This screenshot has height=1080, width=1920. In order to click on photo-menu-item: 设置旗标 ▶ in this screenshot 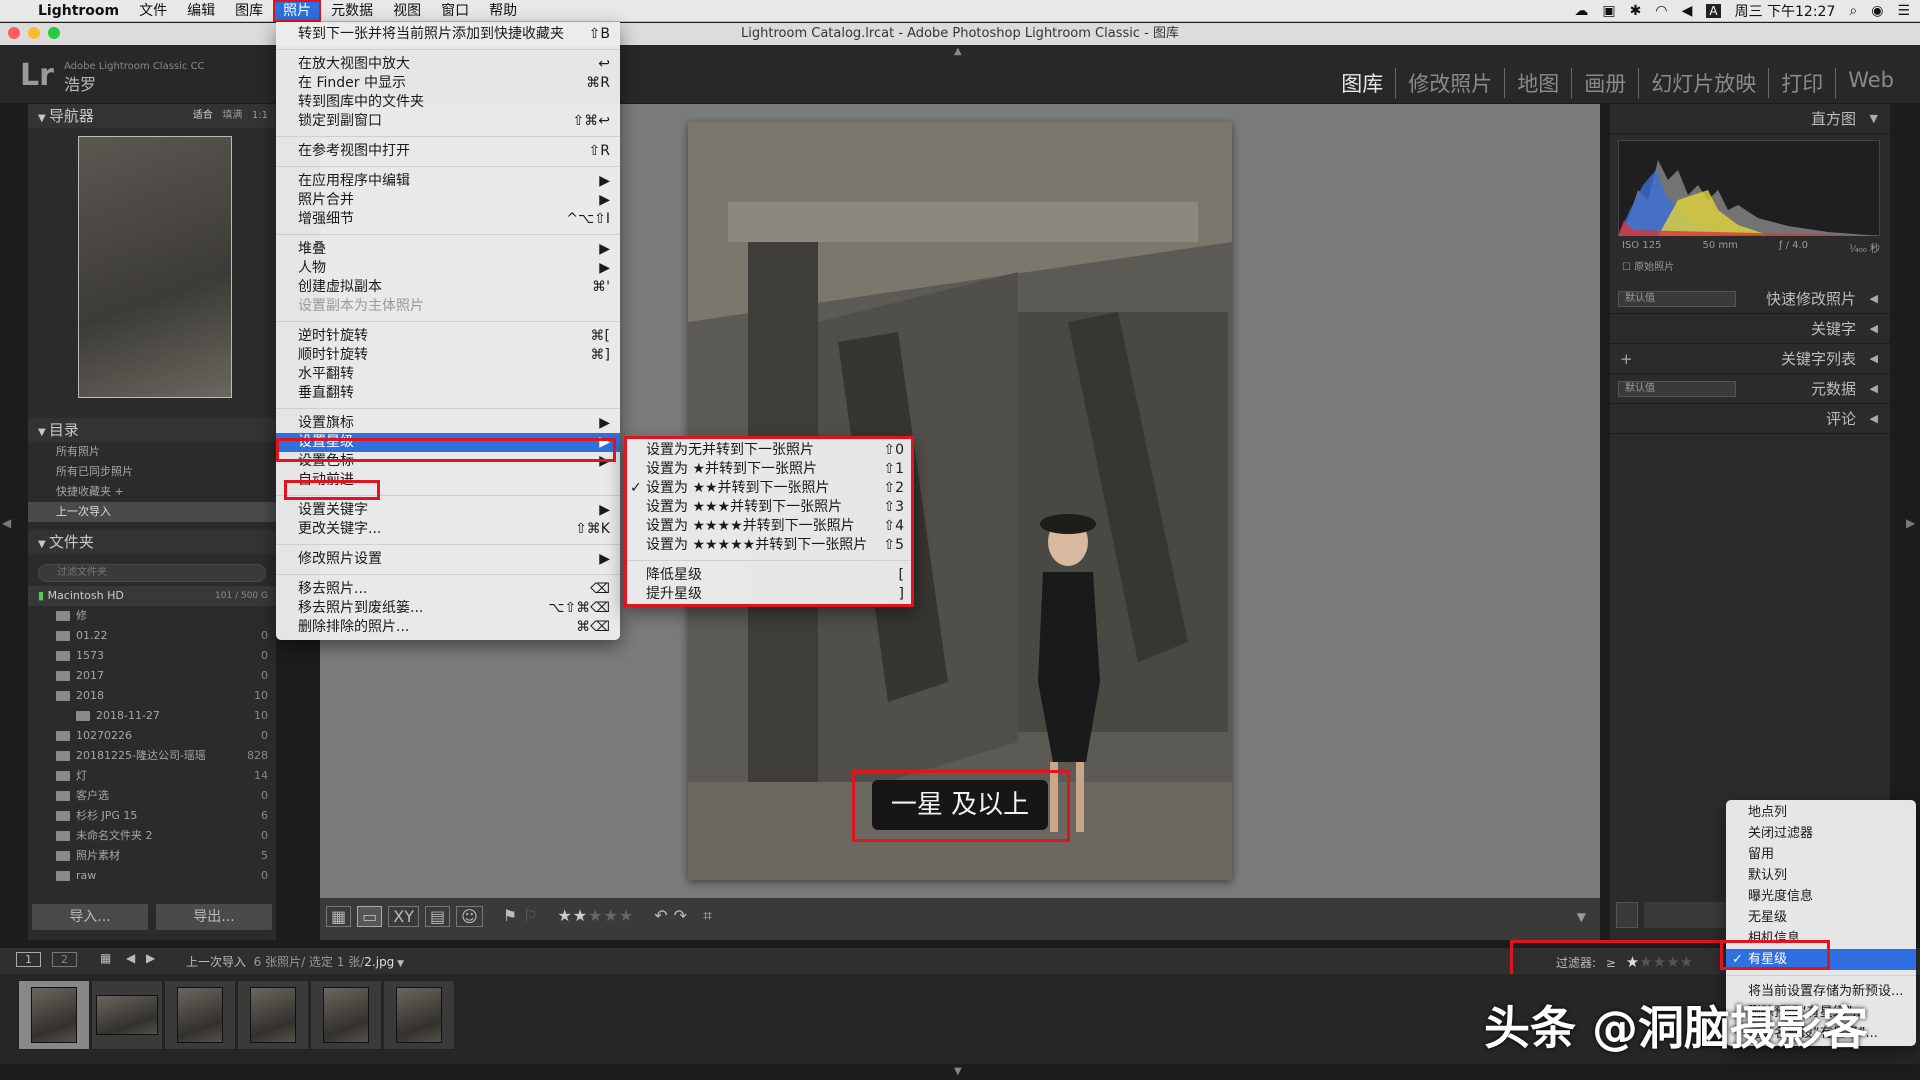, I will do `click(448, 423)`.